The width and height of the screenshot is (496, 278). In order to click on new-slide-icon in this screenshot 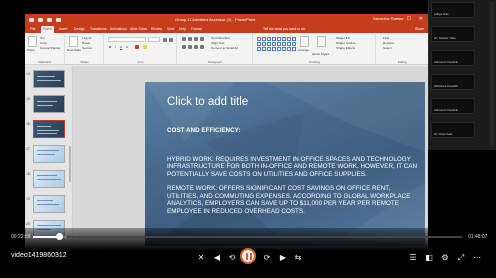, I will do `click(73, 41)`.